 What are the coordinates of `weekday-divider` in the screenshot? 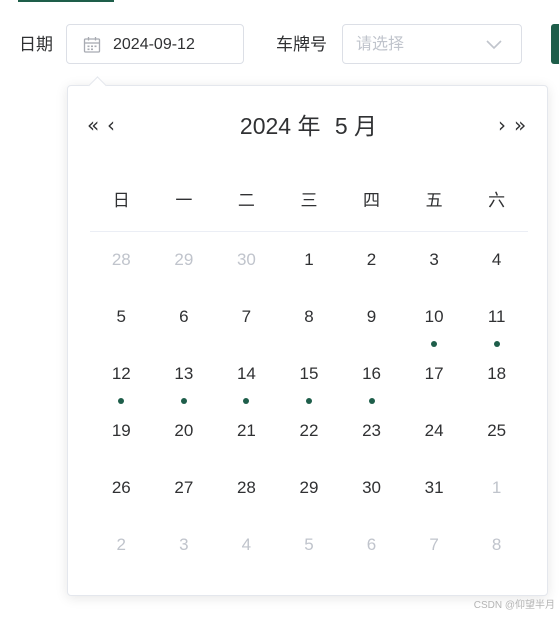 It's located at (309, 231).